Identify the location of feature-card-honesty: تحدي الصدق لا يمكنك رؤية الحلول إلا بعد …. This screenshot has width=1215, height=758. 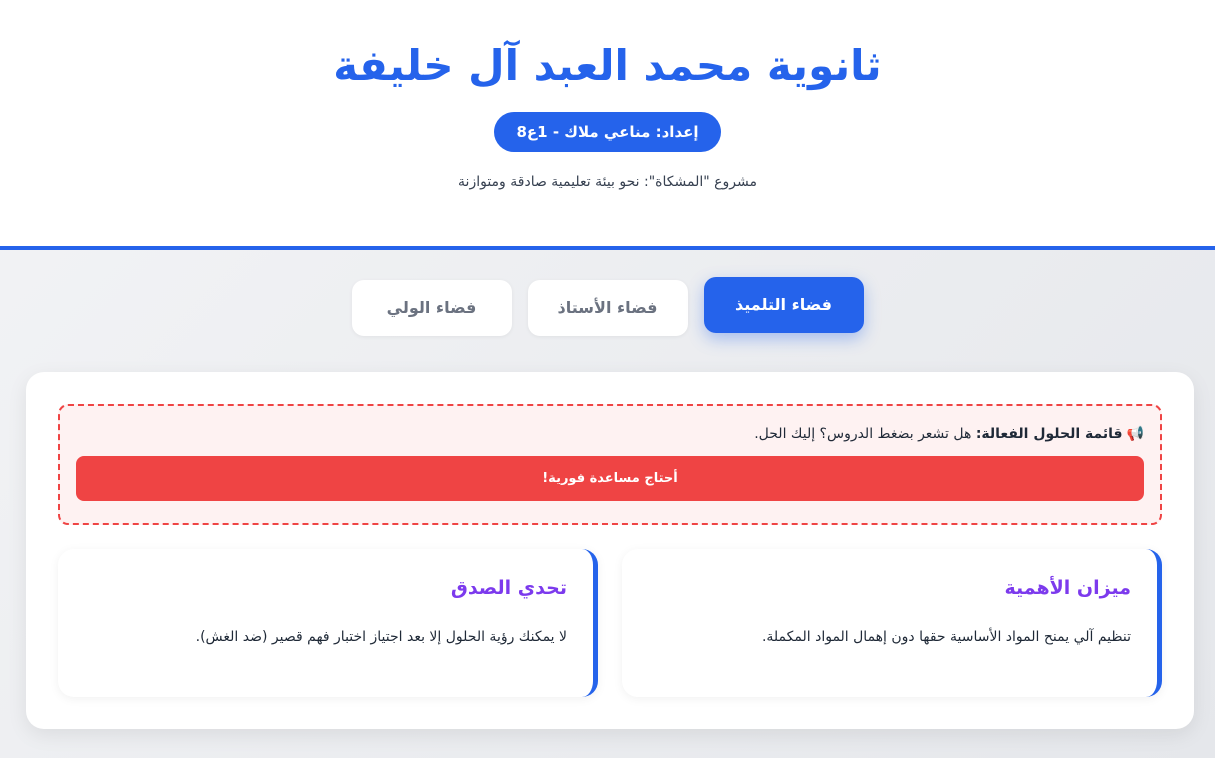
(328, 623).